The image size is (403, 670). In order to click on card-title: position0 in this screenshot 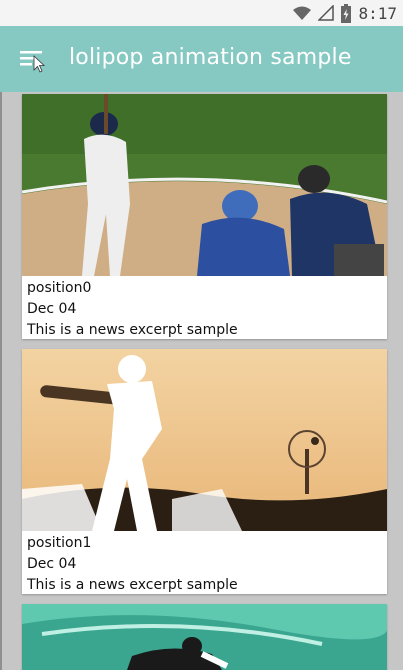, I will do `click(59, 288)`.